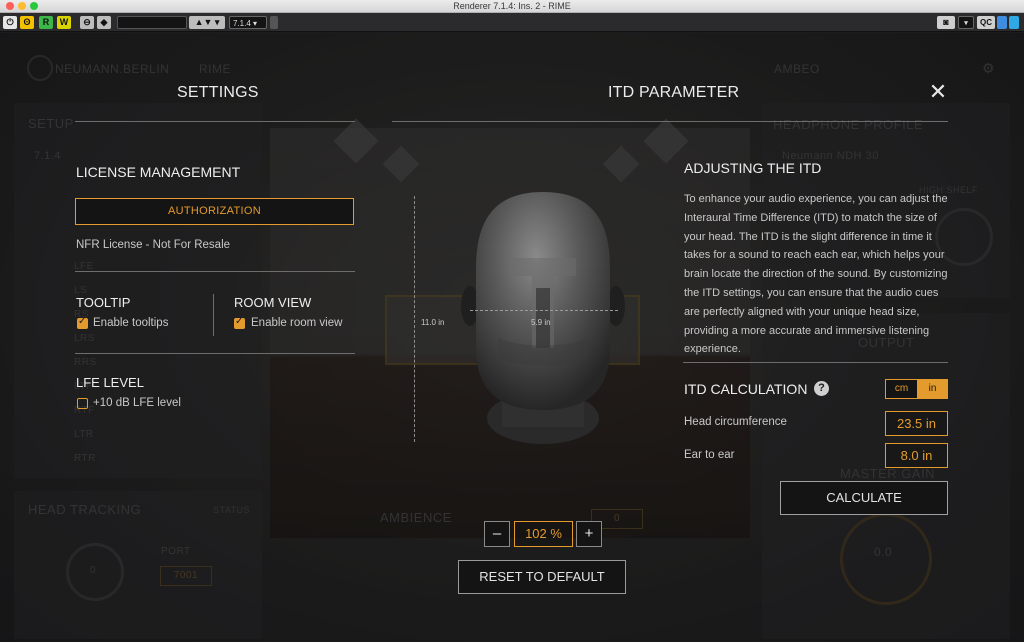  What do you see at coordinates (215, 121) in the screenshot?
I see `settings-title-divider` at bounding box center [215, 121].